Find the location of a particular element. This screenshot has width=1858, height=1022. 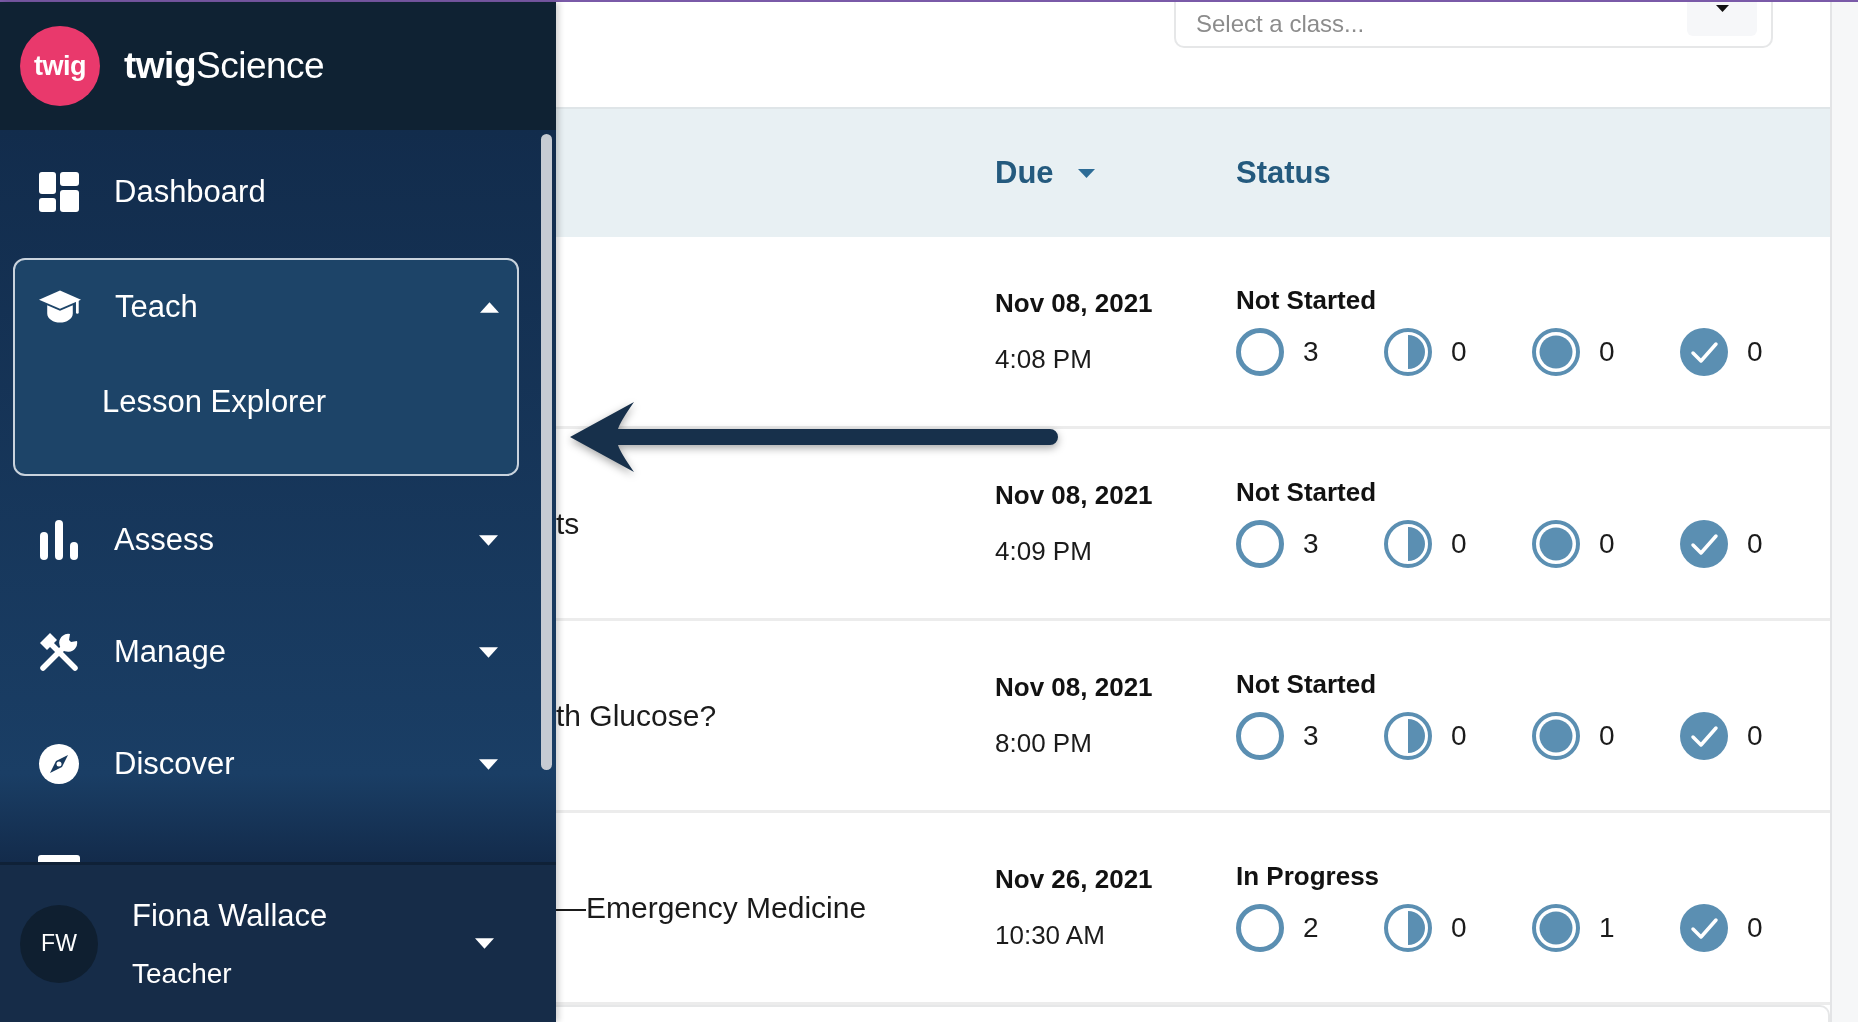

nav-item: Discover is located at coordinates (260, 764).